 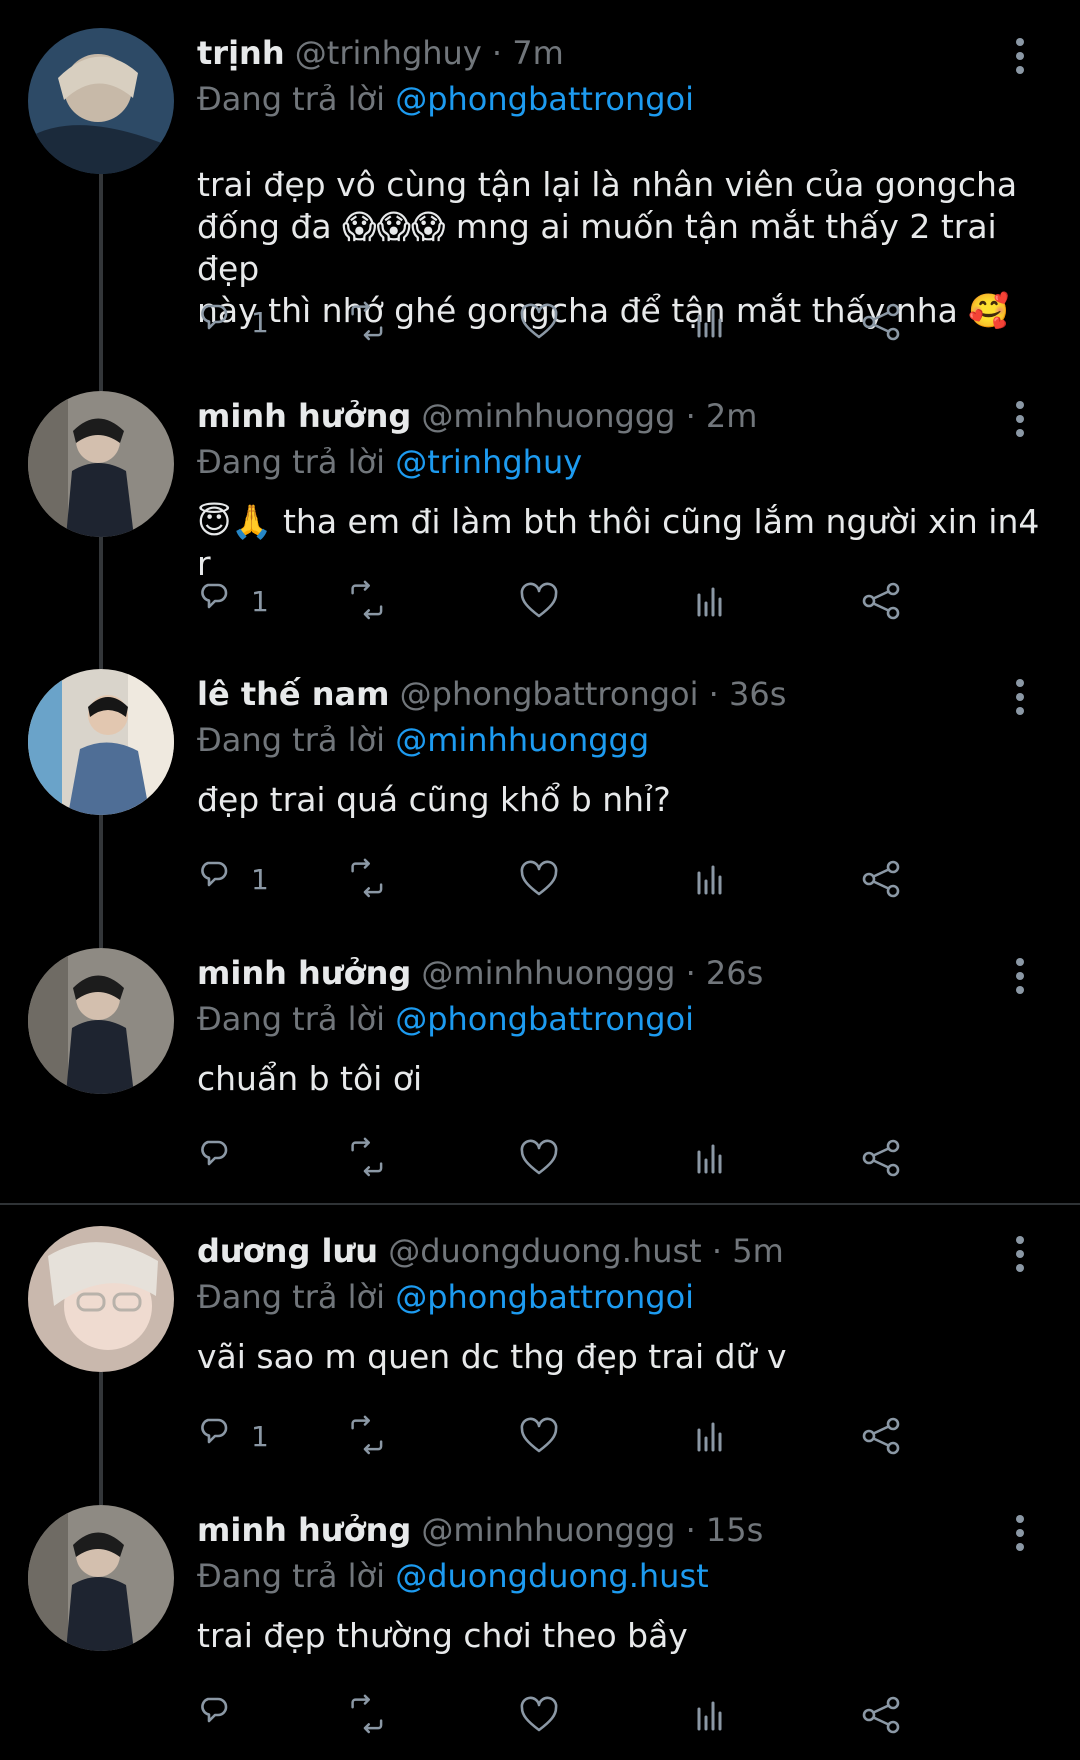 I want to click on tweet-timestamp: 7m, so click(x=538, y=53).